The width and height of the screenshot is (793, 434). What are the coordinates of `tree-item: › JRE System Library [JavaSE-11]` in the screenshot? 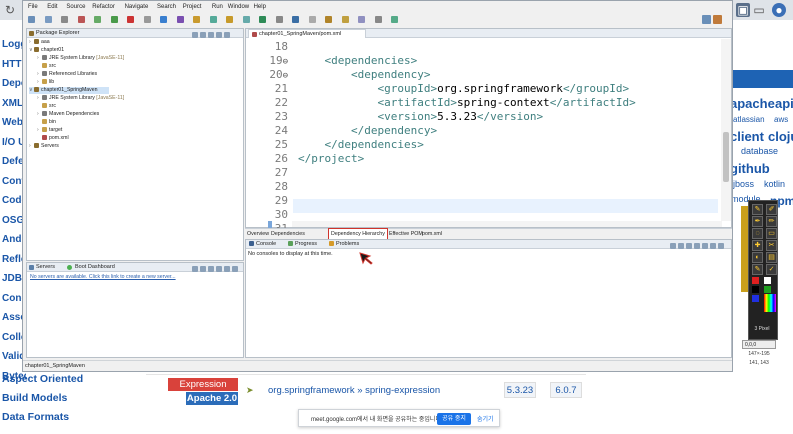 It's located at (80, 58).